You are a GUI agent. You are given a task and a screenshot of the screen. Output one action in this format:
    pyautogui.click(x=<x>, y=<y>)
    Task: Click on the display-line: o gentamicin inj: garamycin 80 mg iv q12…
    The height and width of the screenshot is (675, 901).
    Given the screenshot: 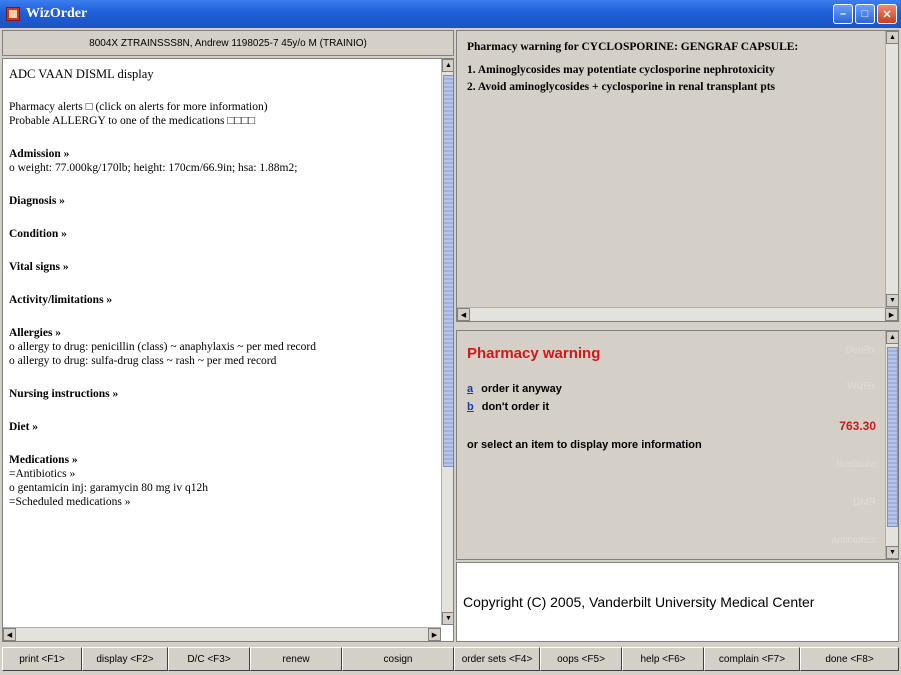 What is the action you would take?
    pyautogui.click(x=108, y=488)
    